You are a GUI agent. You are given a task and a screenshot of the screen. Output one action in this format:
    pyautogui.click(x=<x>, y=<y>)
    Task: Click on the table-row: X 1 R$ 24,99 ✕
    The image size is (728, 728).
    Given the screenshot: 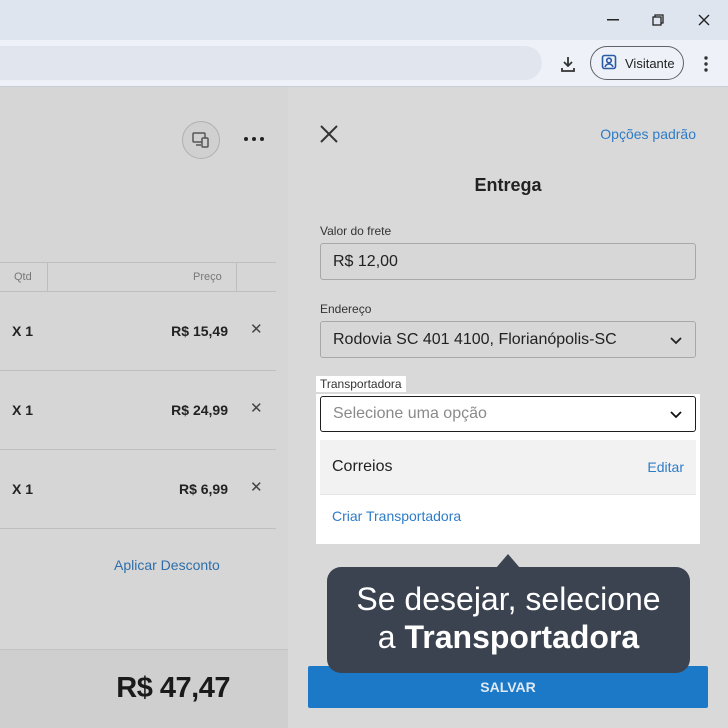 What is the action you would take?
    pyautogui.click(x=138, y=410)
    